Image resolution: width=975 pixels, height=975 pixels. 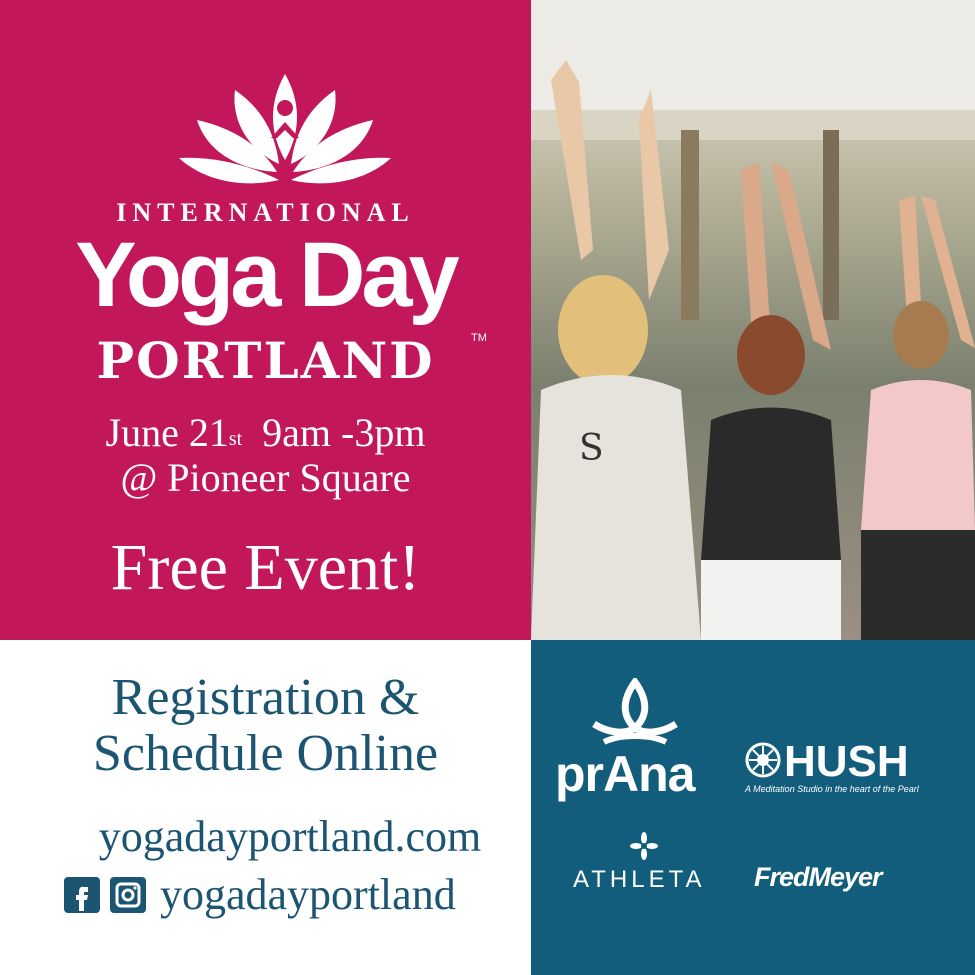 I want to click on social-handle: yogadayportland, so click(x=308, y=895).